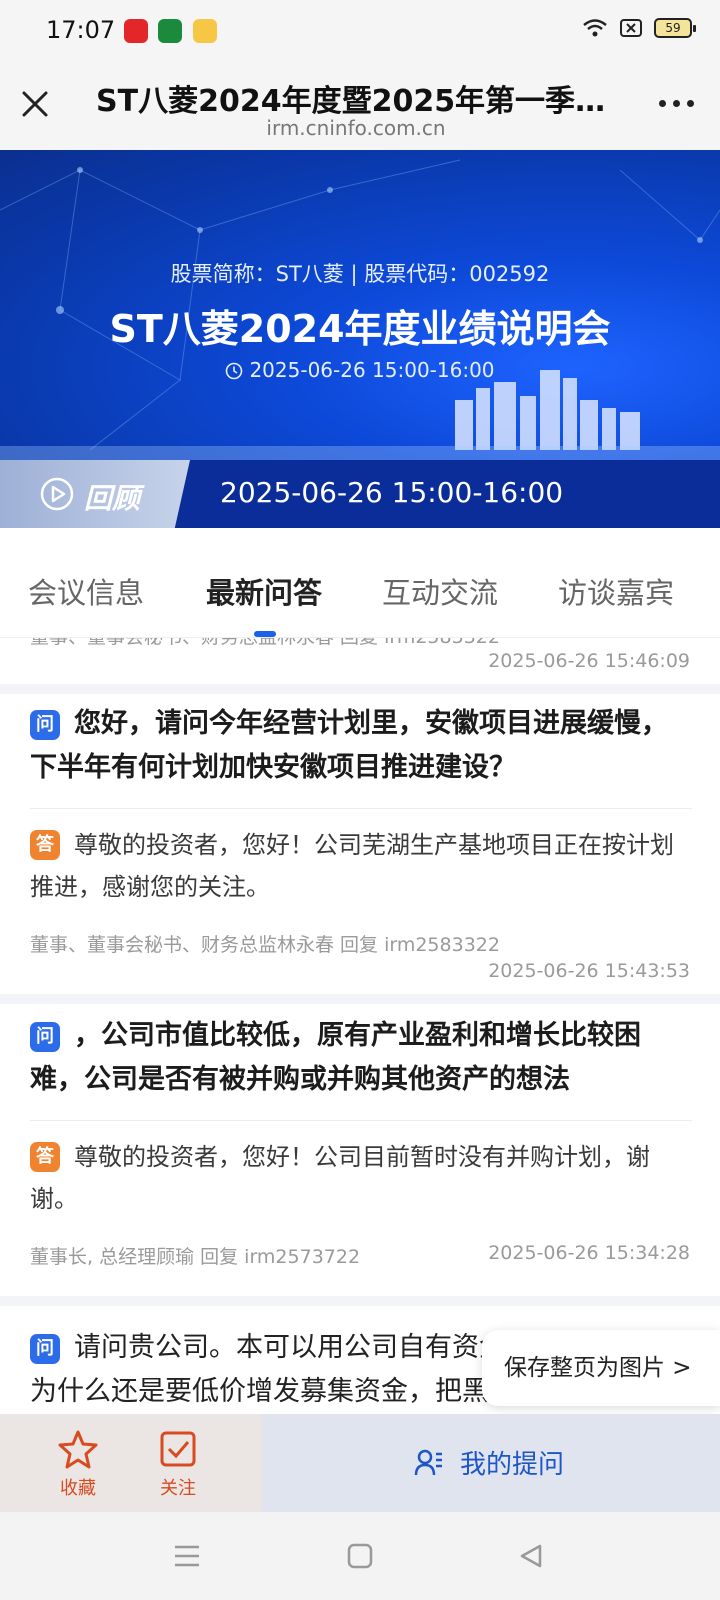 The image size is (720, 1600). What do you see at coordinates (349, 745) in the screenshot?
I see `question-text: 您好，请问今年经营计划里，安徽项目进展缓慢，下半年有何计划加快安徽项目推进建设？` at bounding box center [349, 745].